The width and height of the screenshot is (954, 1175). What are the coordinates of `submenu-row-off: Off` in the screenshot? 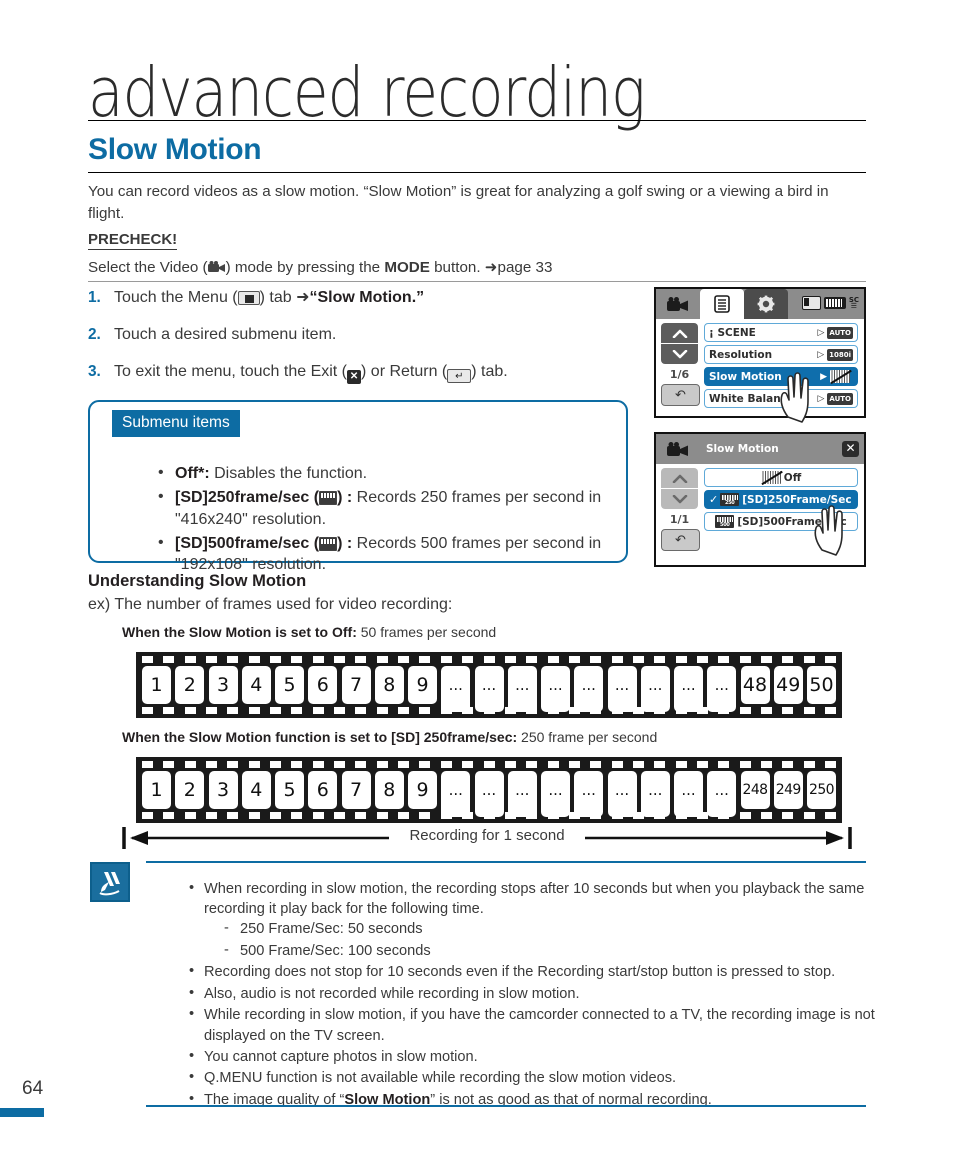 It's located at (781, 477).